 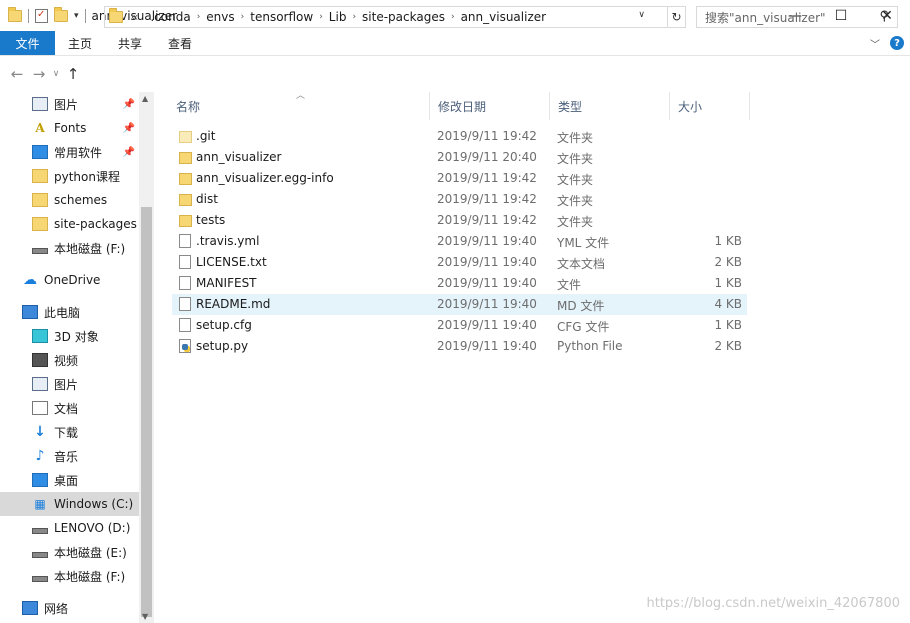 What do you see at coordinates (299, 105) in the screenshot?
I see `column-header-name: 名称 ︿` at bounding box center [299, 105].